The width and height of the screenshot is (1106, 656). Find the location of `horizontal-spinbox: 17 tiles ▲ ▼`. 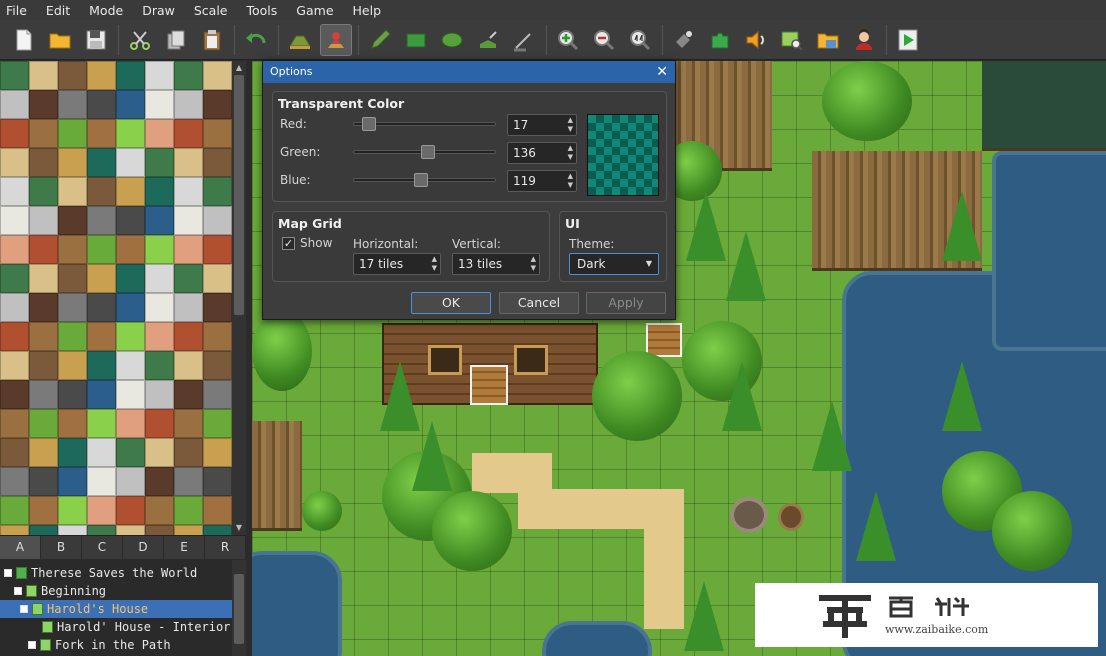

horizontal-spinbox: 17 tiles ▲ ▼ is located at coordinates (397, 264).